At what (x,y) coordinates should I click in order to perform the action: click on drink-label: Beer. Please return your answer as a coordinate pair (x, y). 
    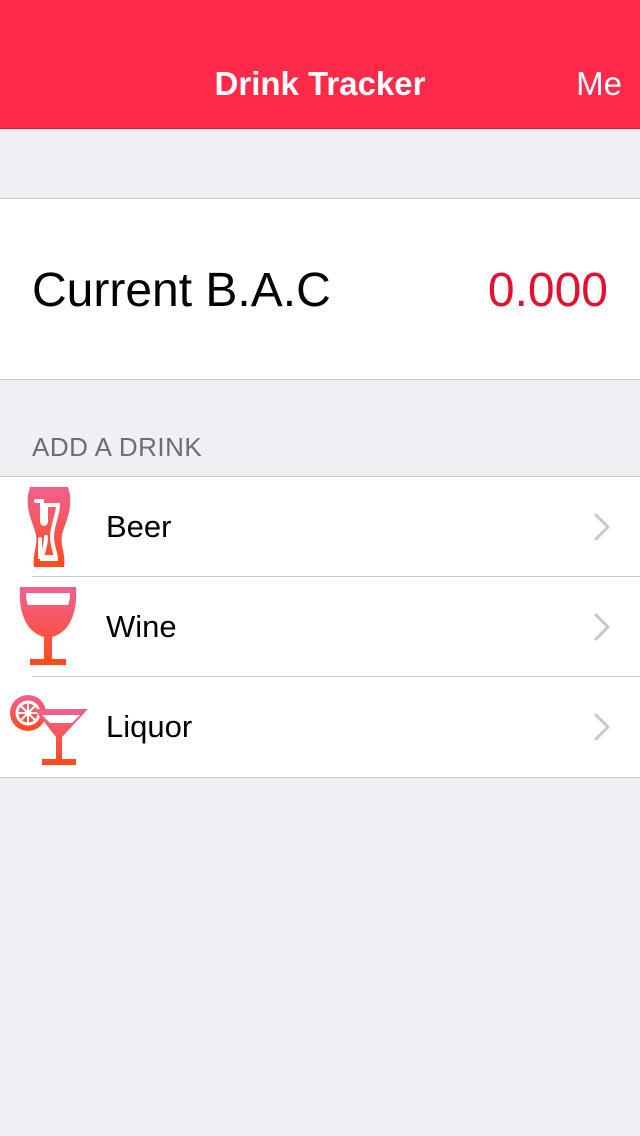
    Looking at the image, I should click on (139, 526).